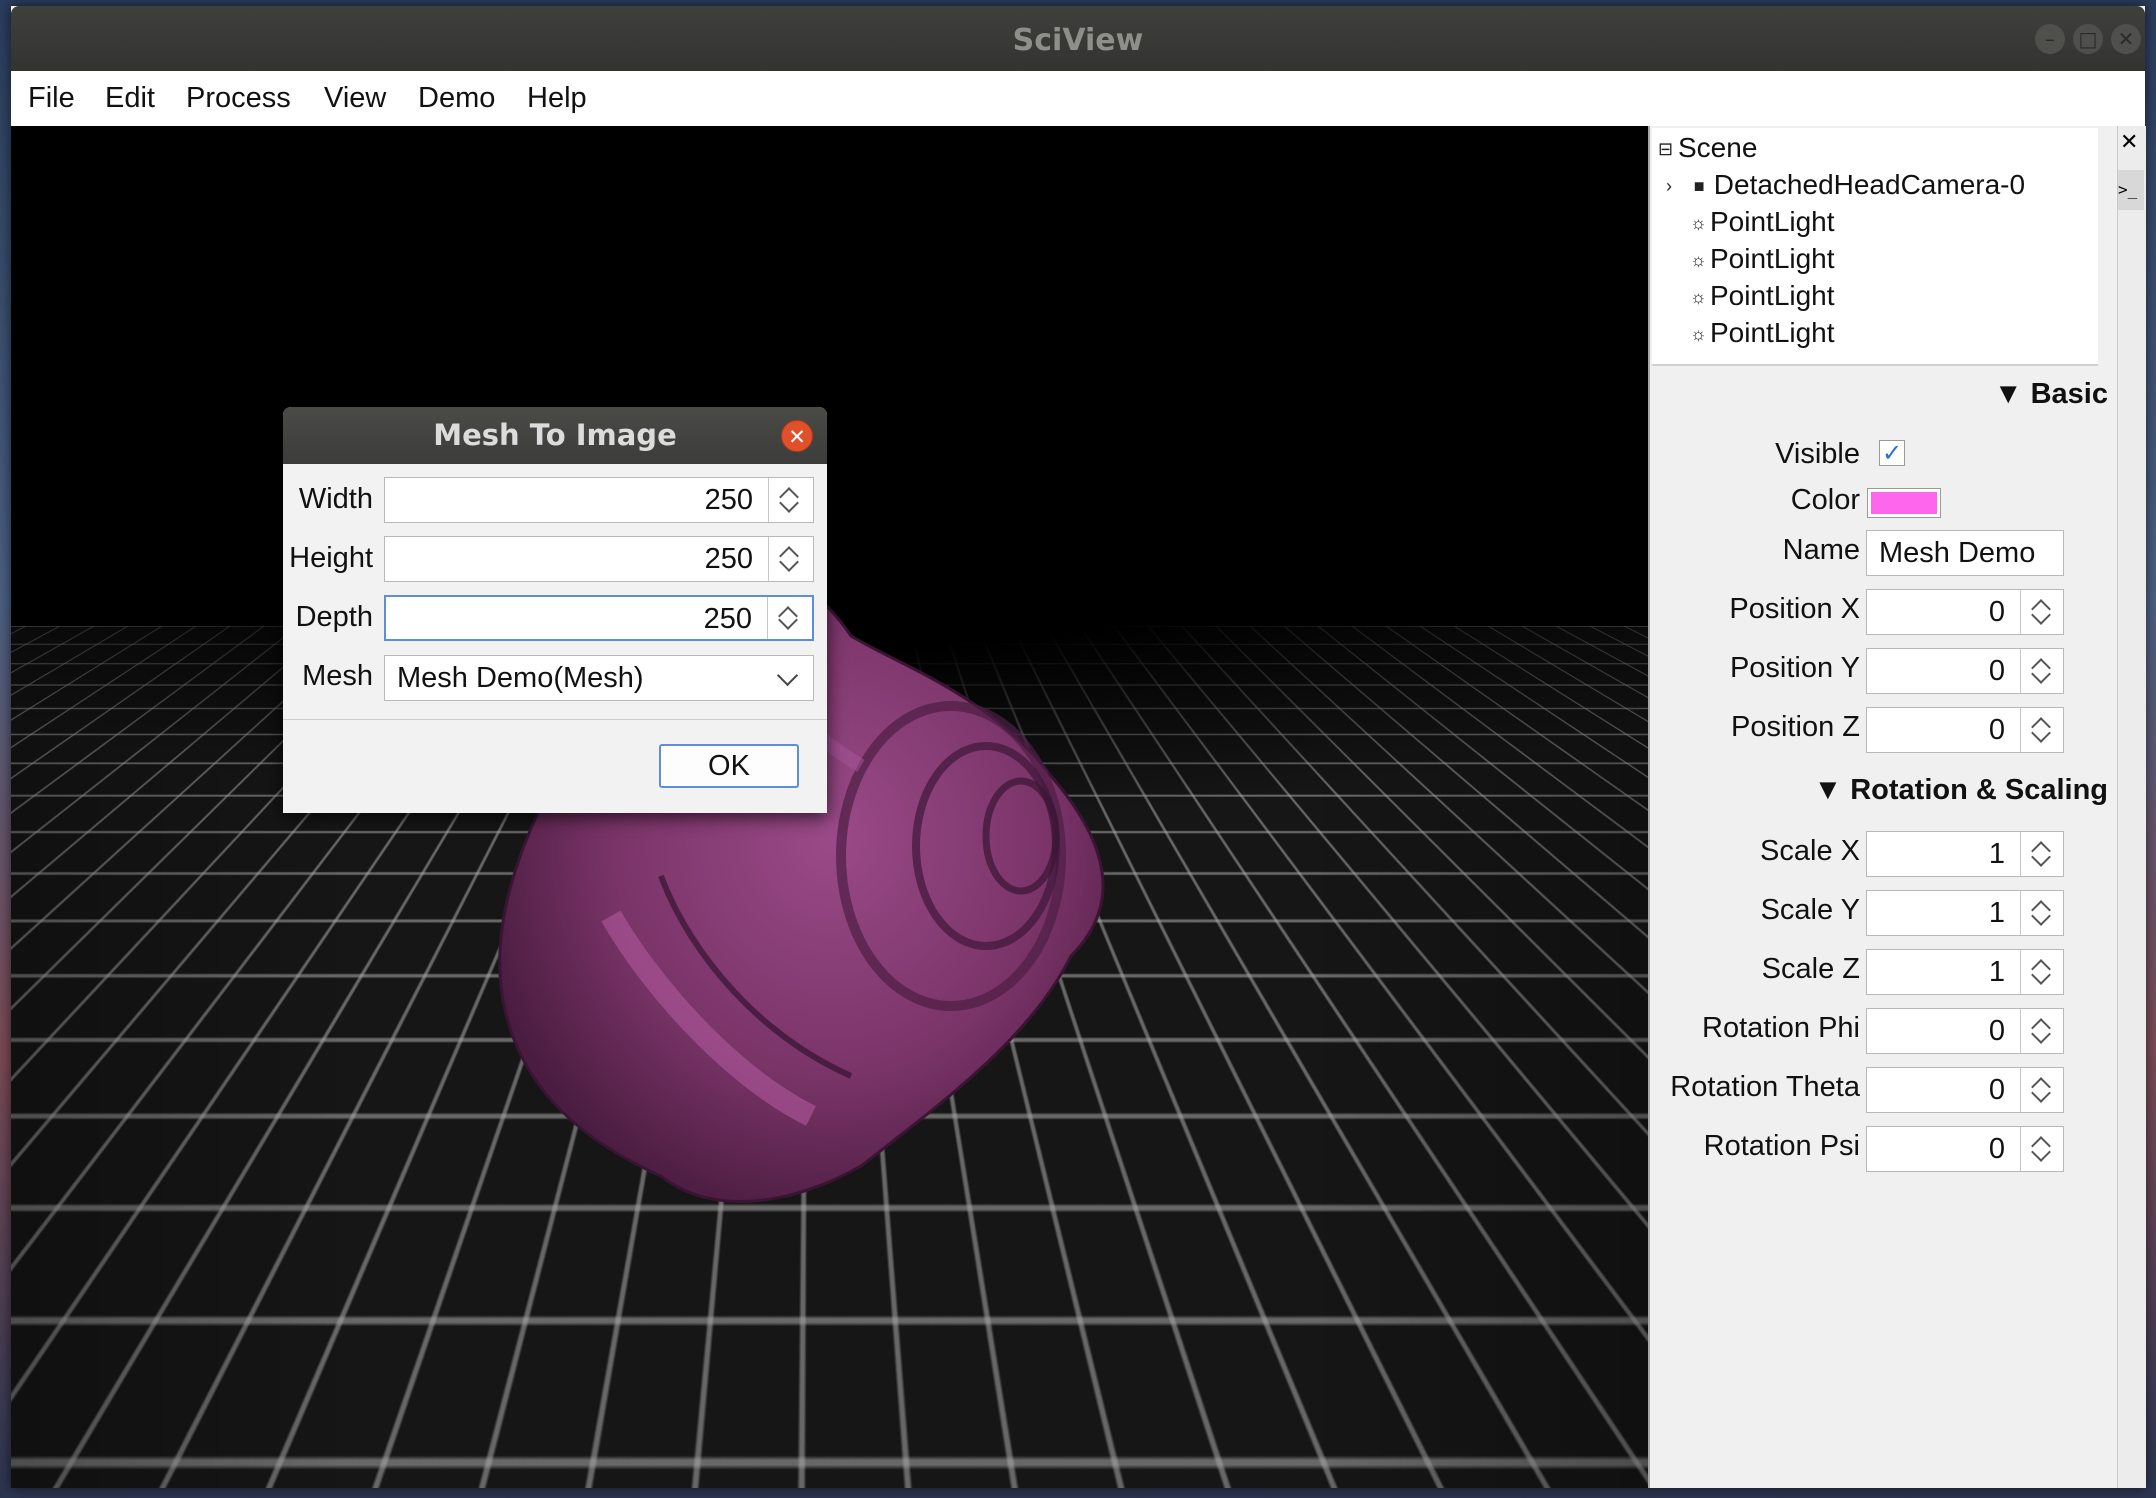 This screenshot has width=2156, height=1498. What do you see at coordinates (1892, 453) in the screenshot?
I see `visible-checkbox: ✓` at bounding box center [1892, 453].